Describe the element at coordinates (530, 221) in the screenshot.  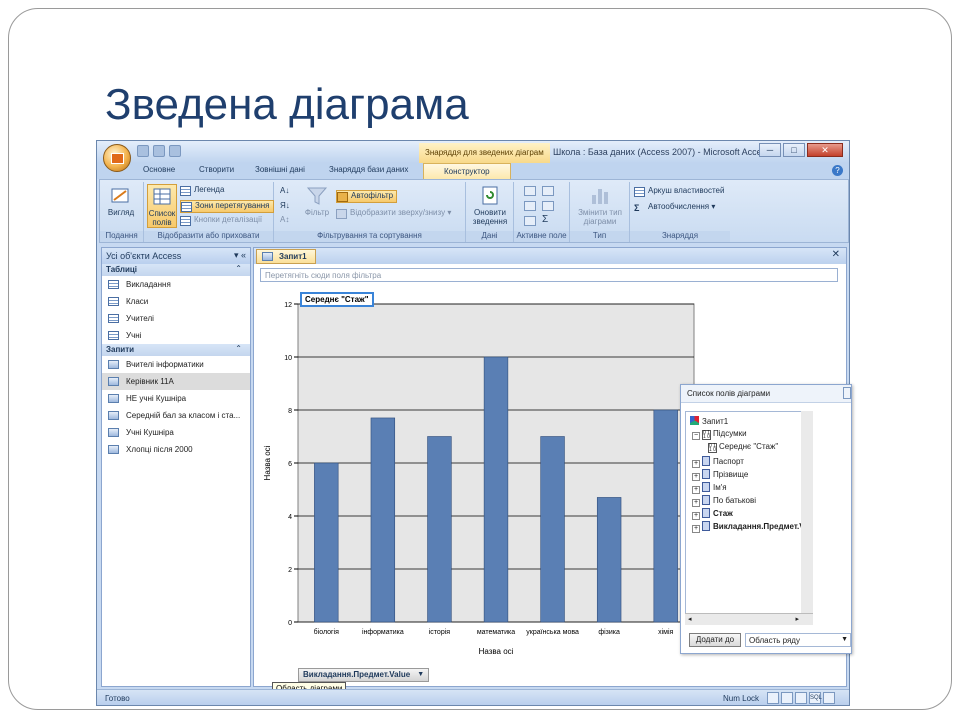
I see `show-details-icon` at that location.